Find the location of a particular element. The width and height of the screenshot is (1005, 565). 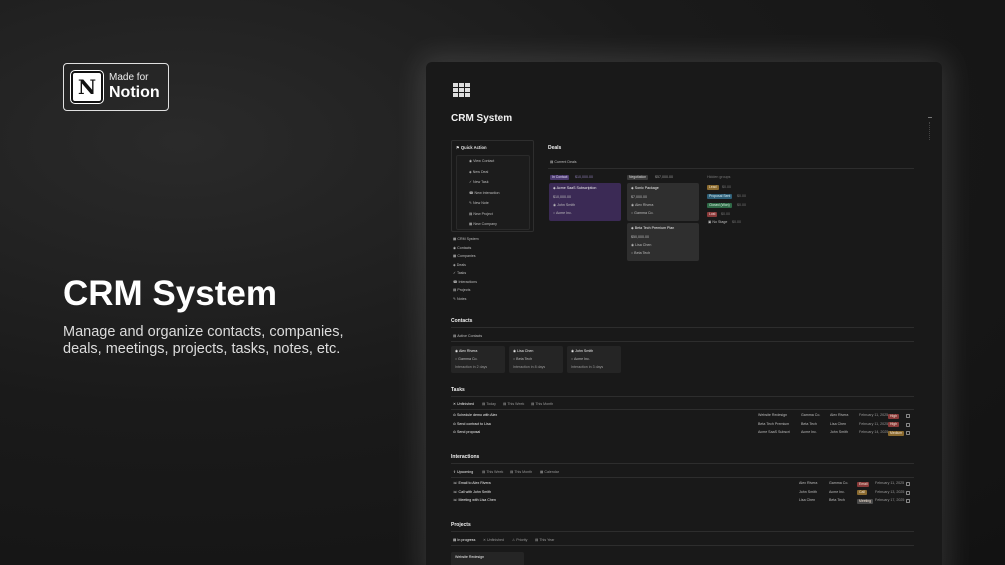

badge-notion: Notion is located at coordinates (134, 92).